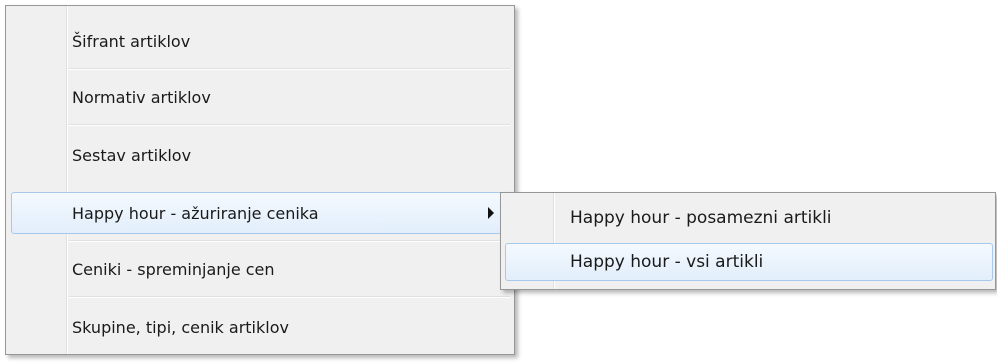 The width and height of the screenshot is (997, 363). I want to click on menu-item-label: Sestav artiklov, so click(132, 155).